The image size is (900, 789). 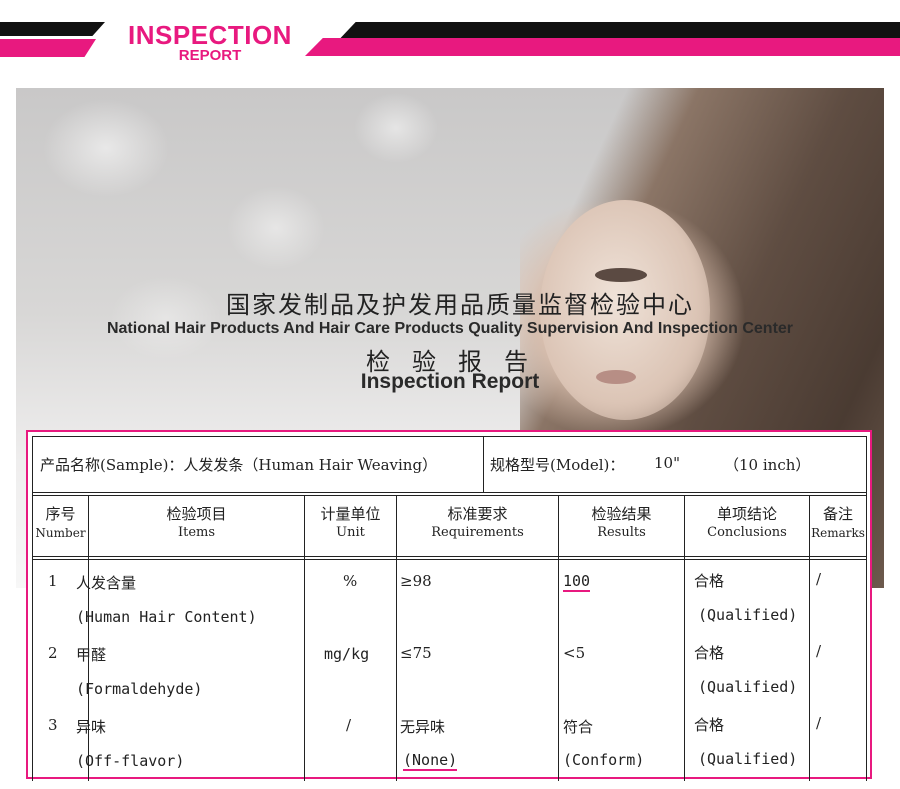 What do you see at coordinates (347, 654) in the screenshot?
I see `row-2-unit: mg/kg` at bounding box center [347, 654].